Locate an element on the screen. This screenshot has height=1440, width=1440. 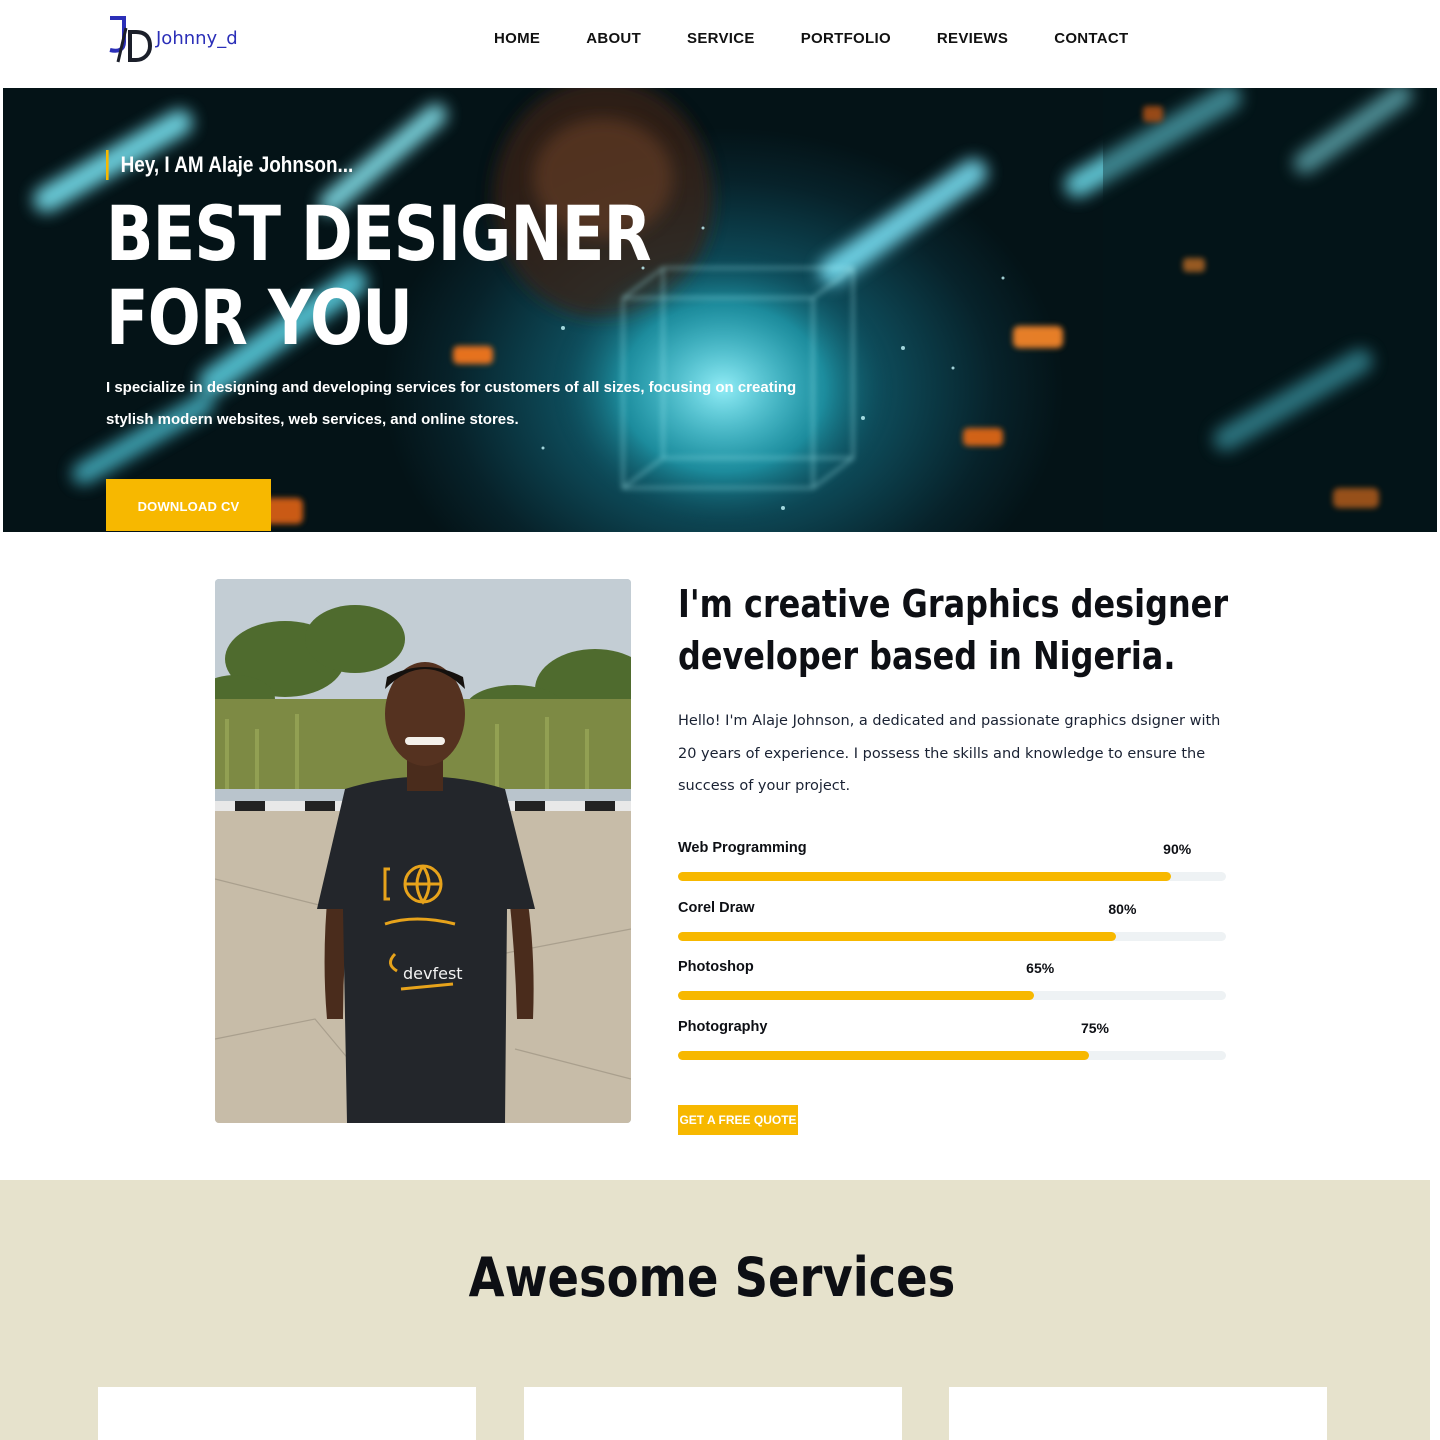
skill-name: Photoshop is located at coordinates (716, 967).